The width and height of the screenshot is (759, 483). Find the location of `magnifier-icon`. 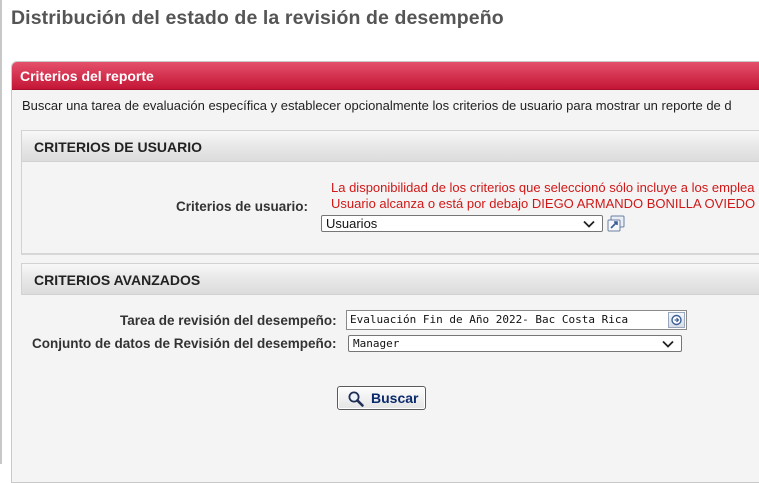

magnifier-icon is located at coordinates (356, 399).